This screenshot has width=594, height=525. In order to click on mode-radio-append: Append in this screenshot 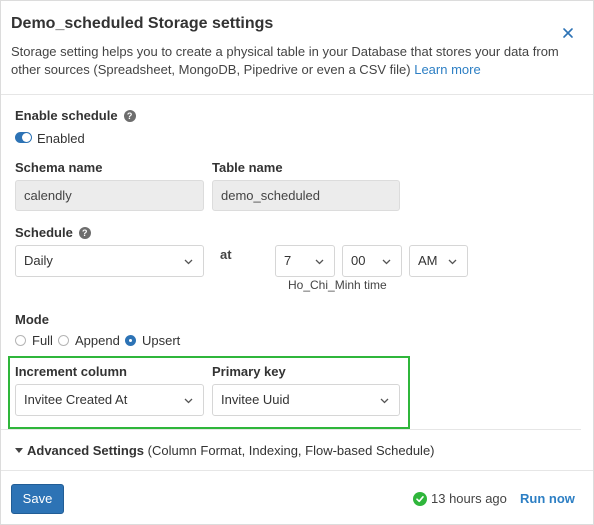, I will do `click(89, 340)`.